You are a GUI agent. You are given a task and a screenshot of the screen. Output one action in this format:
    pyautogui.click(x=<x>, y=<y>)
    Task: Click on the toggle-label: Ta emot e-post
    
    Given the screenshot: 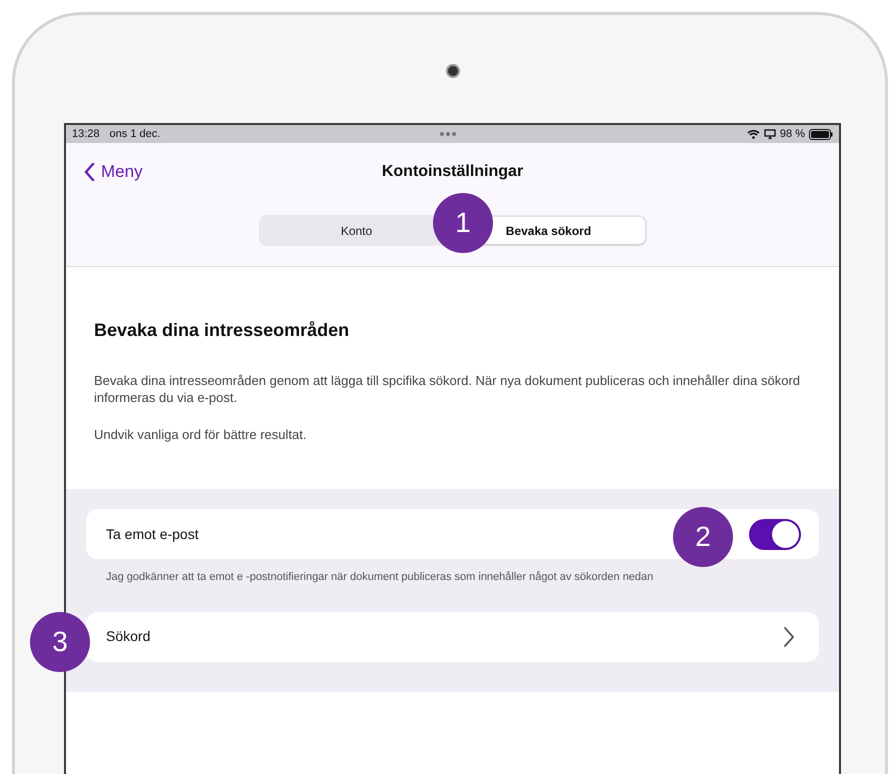 What is the action you would take?
    pyautogui.click(x=152, y=534)
    